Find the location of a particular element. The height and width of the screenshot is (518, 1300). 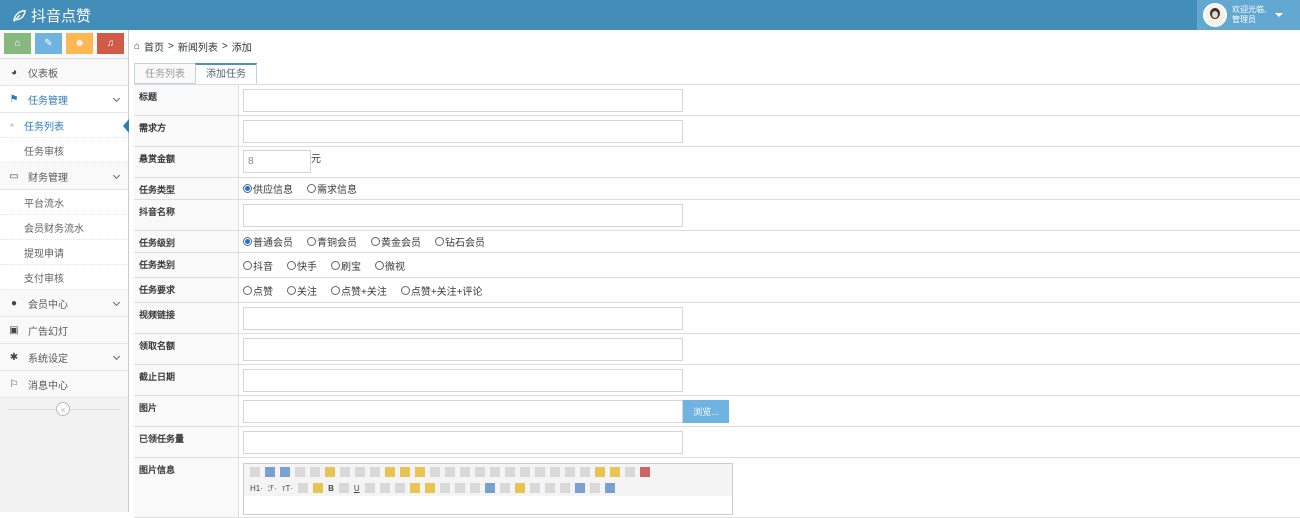

requirement-radio-like-follow: 点赞+关注 is located at coordinates (359, 290).